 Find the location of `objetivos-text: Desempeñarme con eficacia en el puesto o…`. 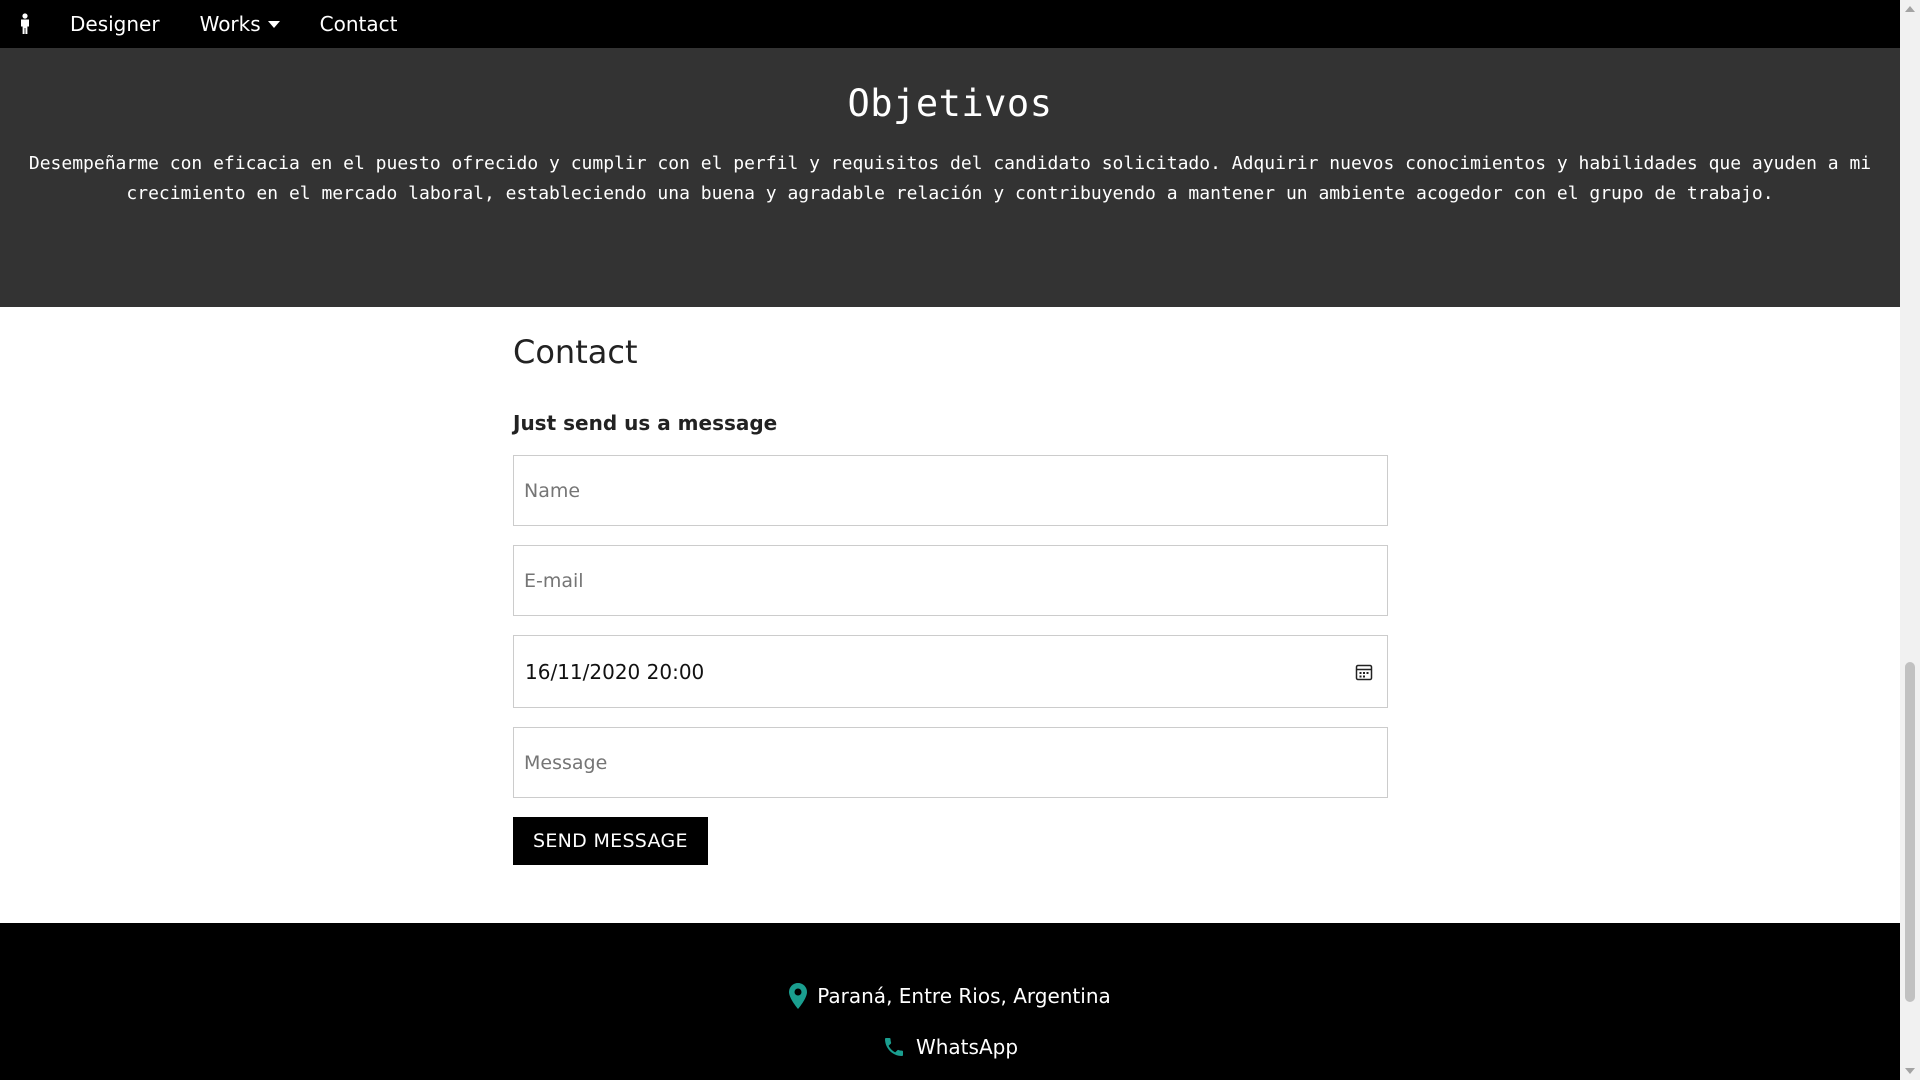

objetivos-text: Desempeñarme con eficacia en el puesto o… is located at coordinates (950, 178).